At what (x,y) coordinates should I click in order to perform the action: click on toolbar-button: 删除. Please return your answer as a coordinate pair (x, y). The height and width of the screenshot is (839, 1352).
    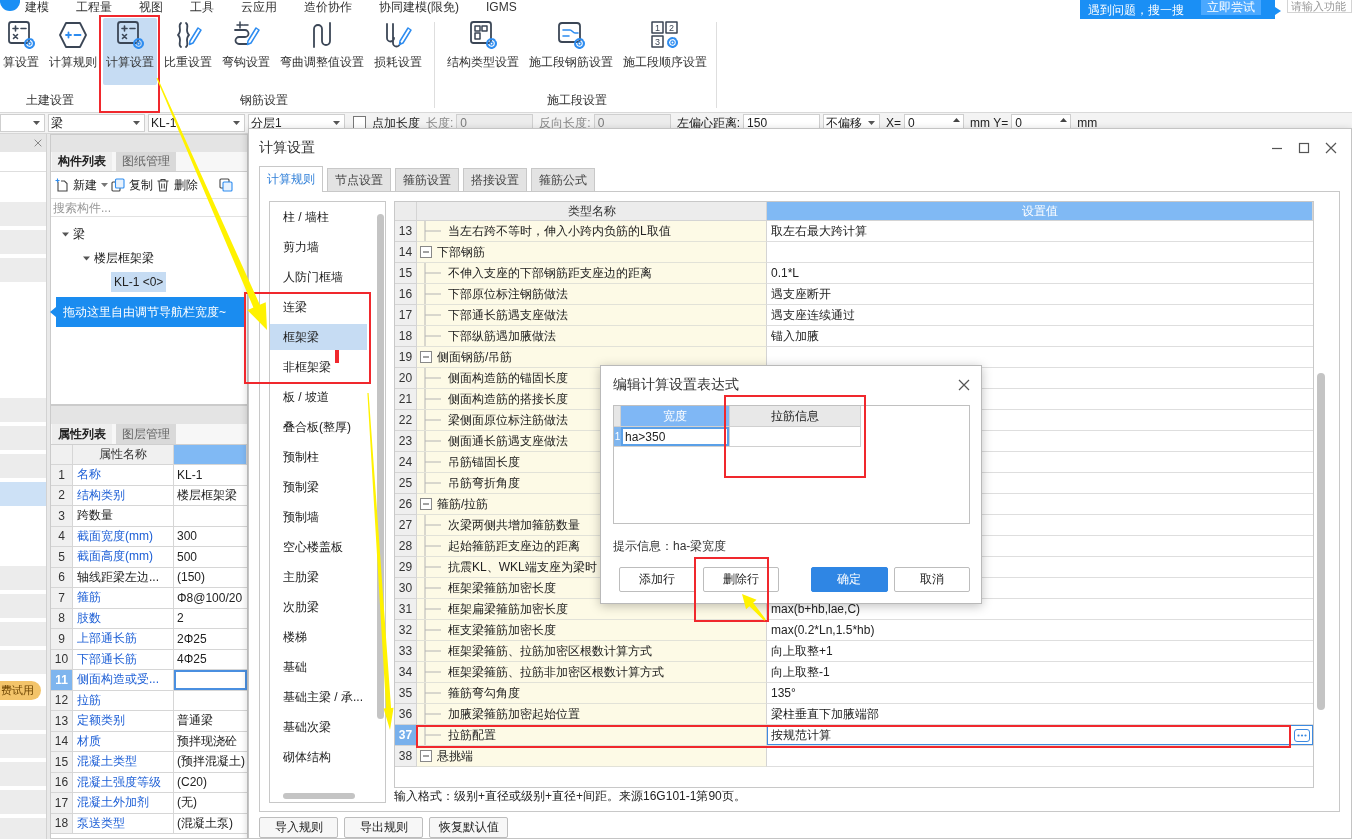
    Looking at the image, I should click on (177, 185).